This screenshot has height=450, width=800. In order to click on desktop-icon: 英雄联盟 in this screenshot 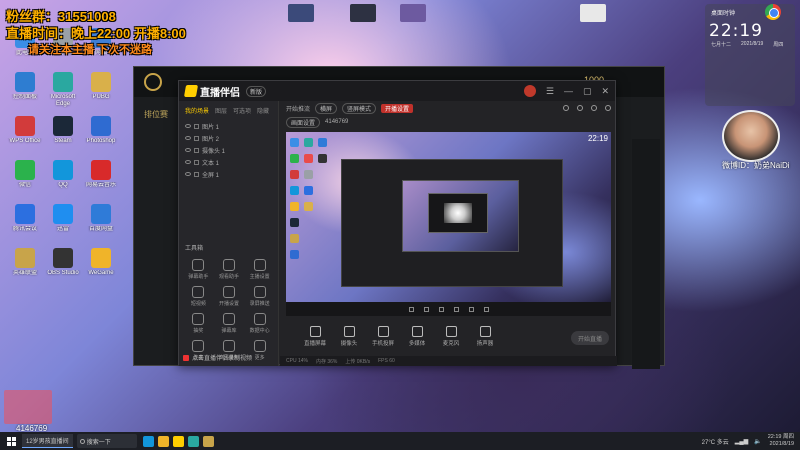, I will do `click(25, 266)`.